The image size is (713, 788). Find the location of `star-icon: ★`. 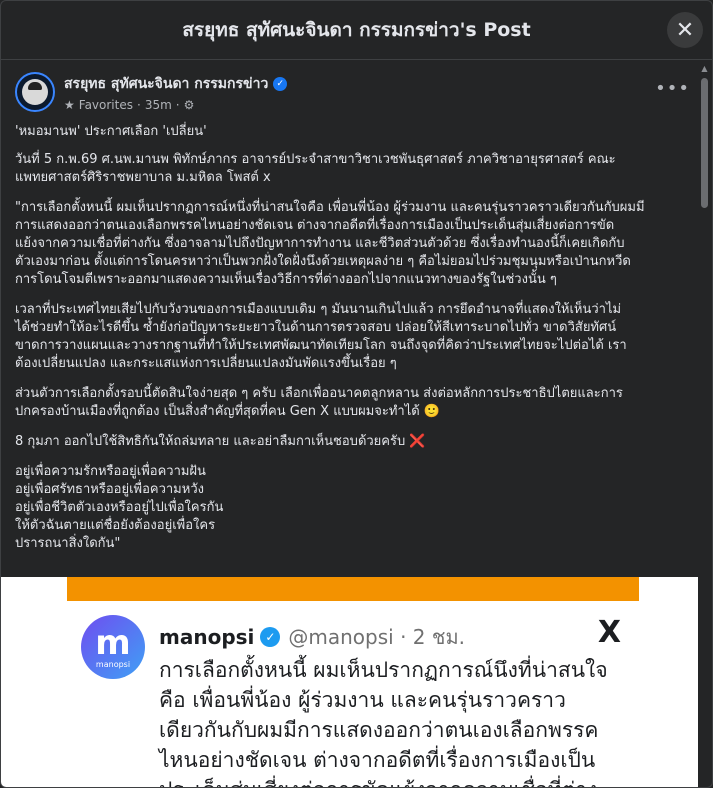

star-icon: ★ is located at coordinates (69, 104).